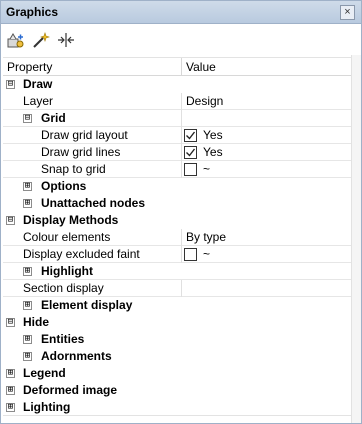 This screenshot has height=424, width=362. Describe the element at coordinates (70, 390) in the screenshot. I see `category-label: Deformed image` at that location.